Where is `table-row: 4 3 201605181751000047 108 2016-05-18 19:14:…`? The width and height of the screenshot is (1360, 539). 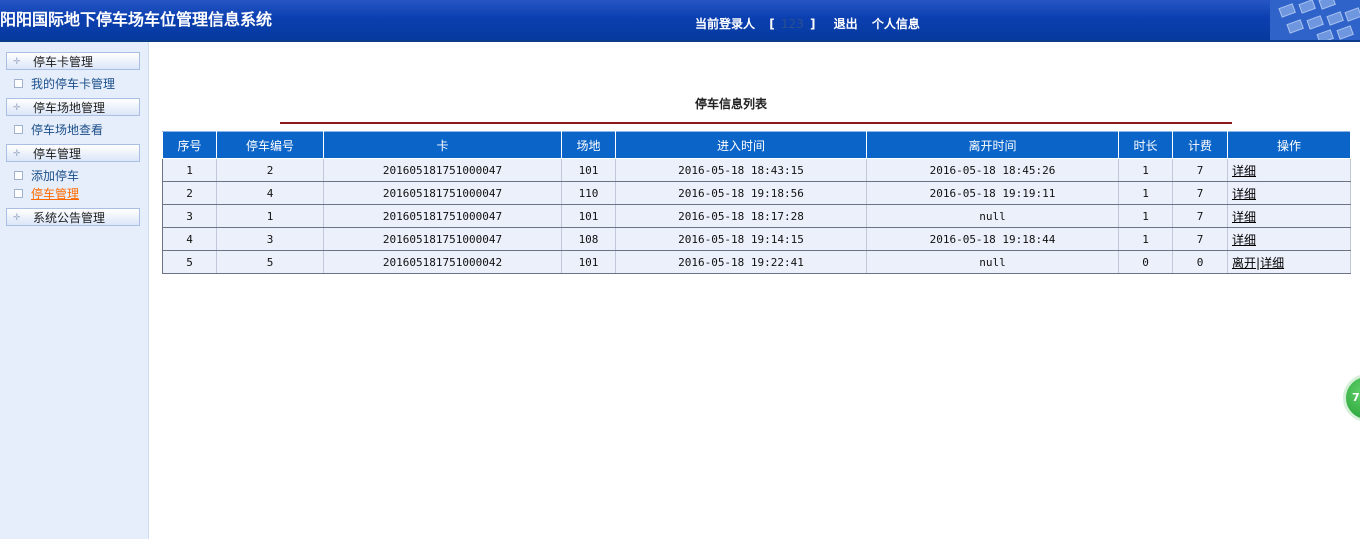
table-row: 4 3 201605181751000047 108 2016-05-18 19:14:… is located at coordinates (756, 239).